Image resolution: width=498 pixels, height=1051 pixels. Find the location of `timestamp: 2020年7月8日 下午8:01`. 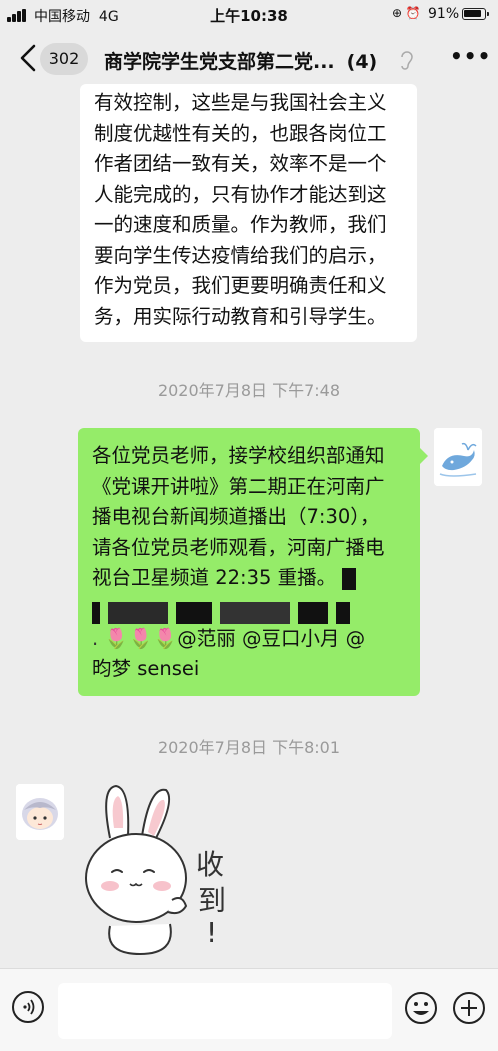

timestamp: 2020年7月8日 下午8:01 is located at coordinates (249, 747).